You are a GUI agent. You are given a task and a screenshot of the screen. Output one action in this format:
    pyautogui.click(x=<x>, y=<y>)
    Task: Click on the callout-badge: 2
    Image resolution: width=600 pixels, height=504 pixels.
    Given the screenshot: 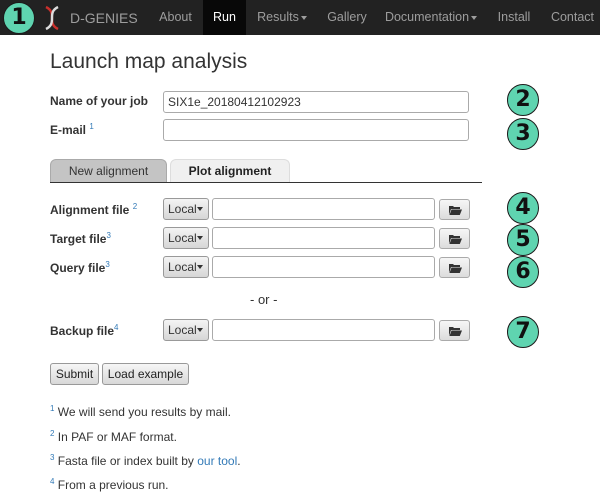 What is the action you would take?
    pyautogui.click(x=523, y=100)
    